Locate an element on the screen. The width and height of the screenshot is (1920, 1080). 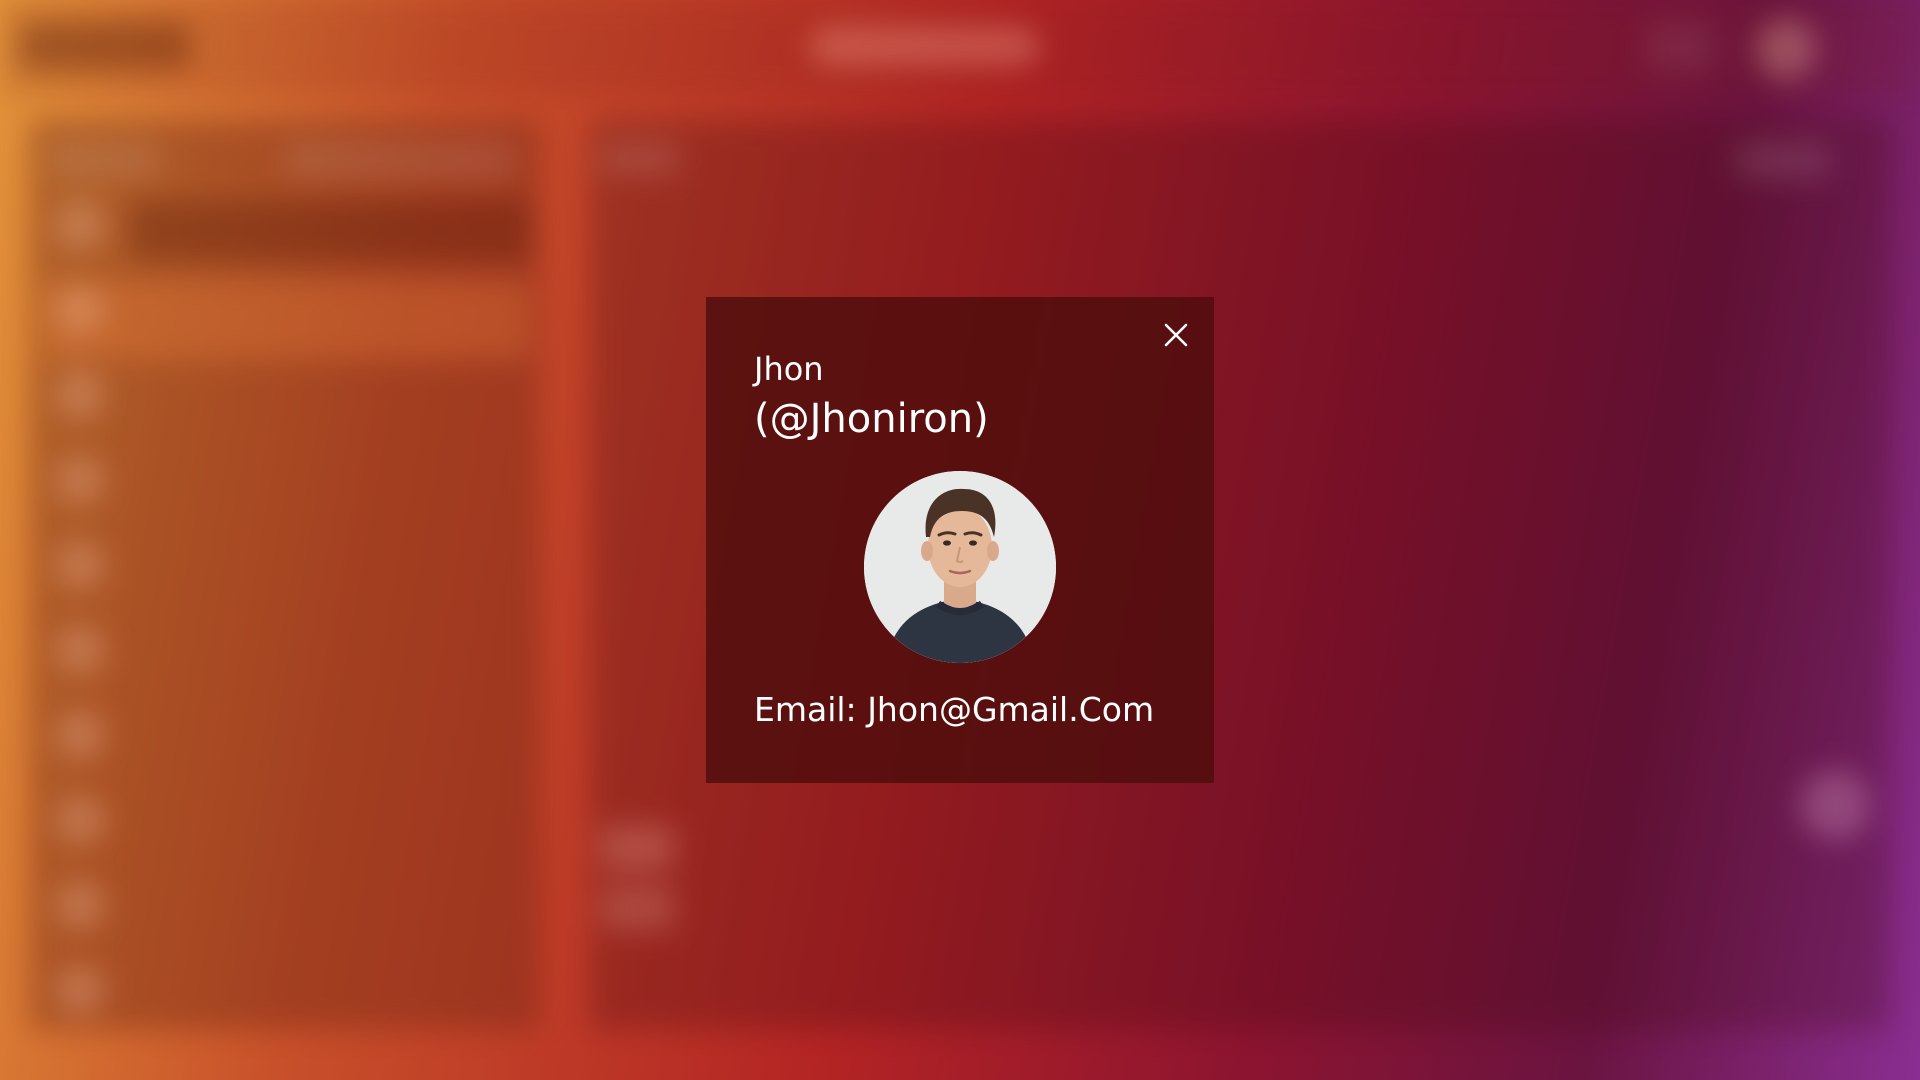
bg-floating-button is located at coordinates (1835, 805).